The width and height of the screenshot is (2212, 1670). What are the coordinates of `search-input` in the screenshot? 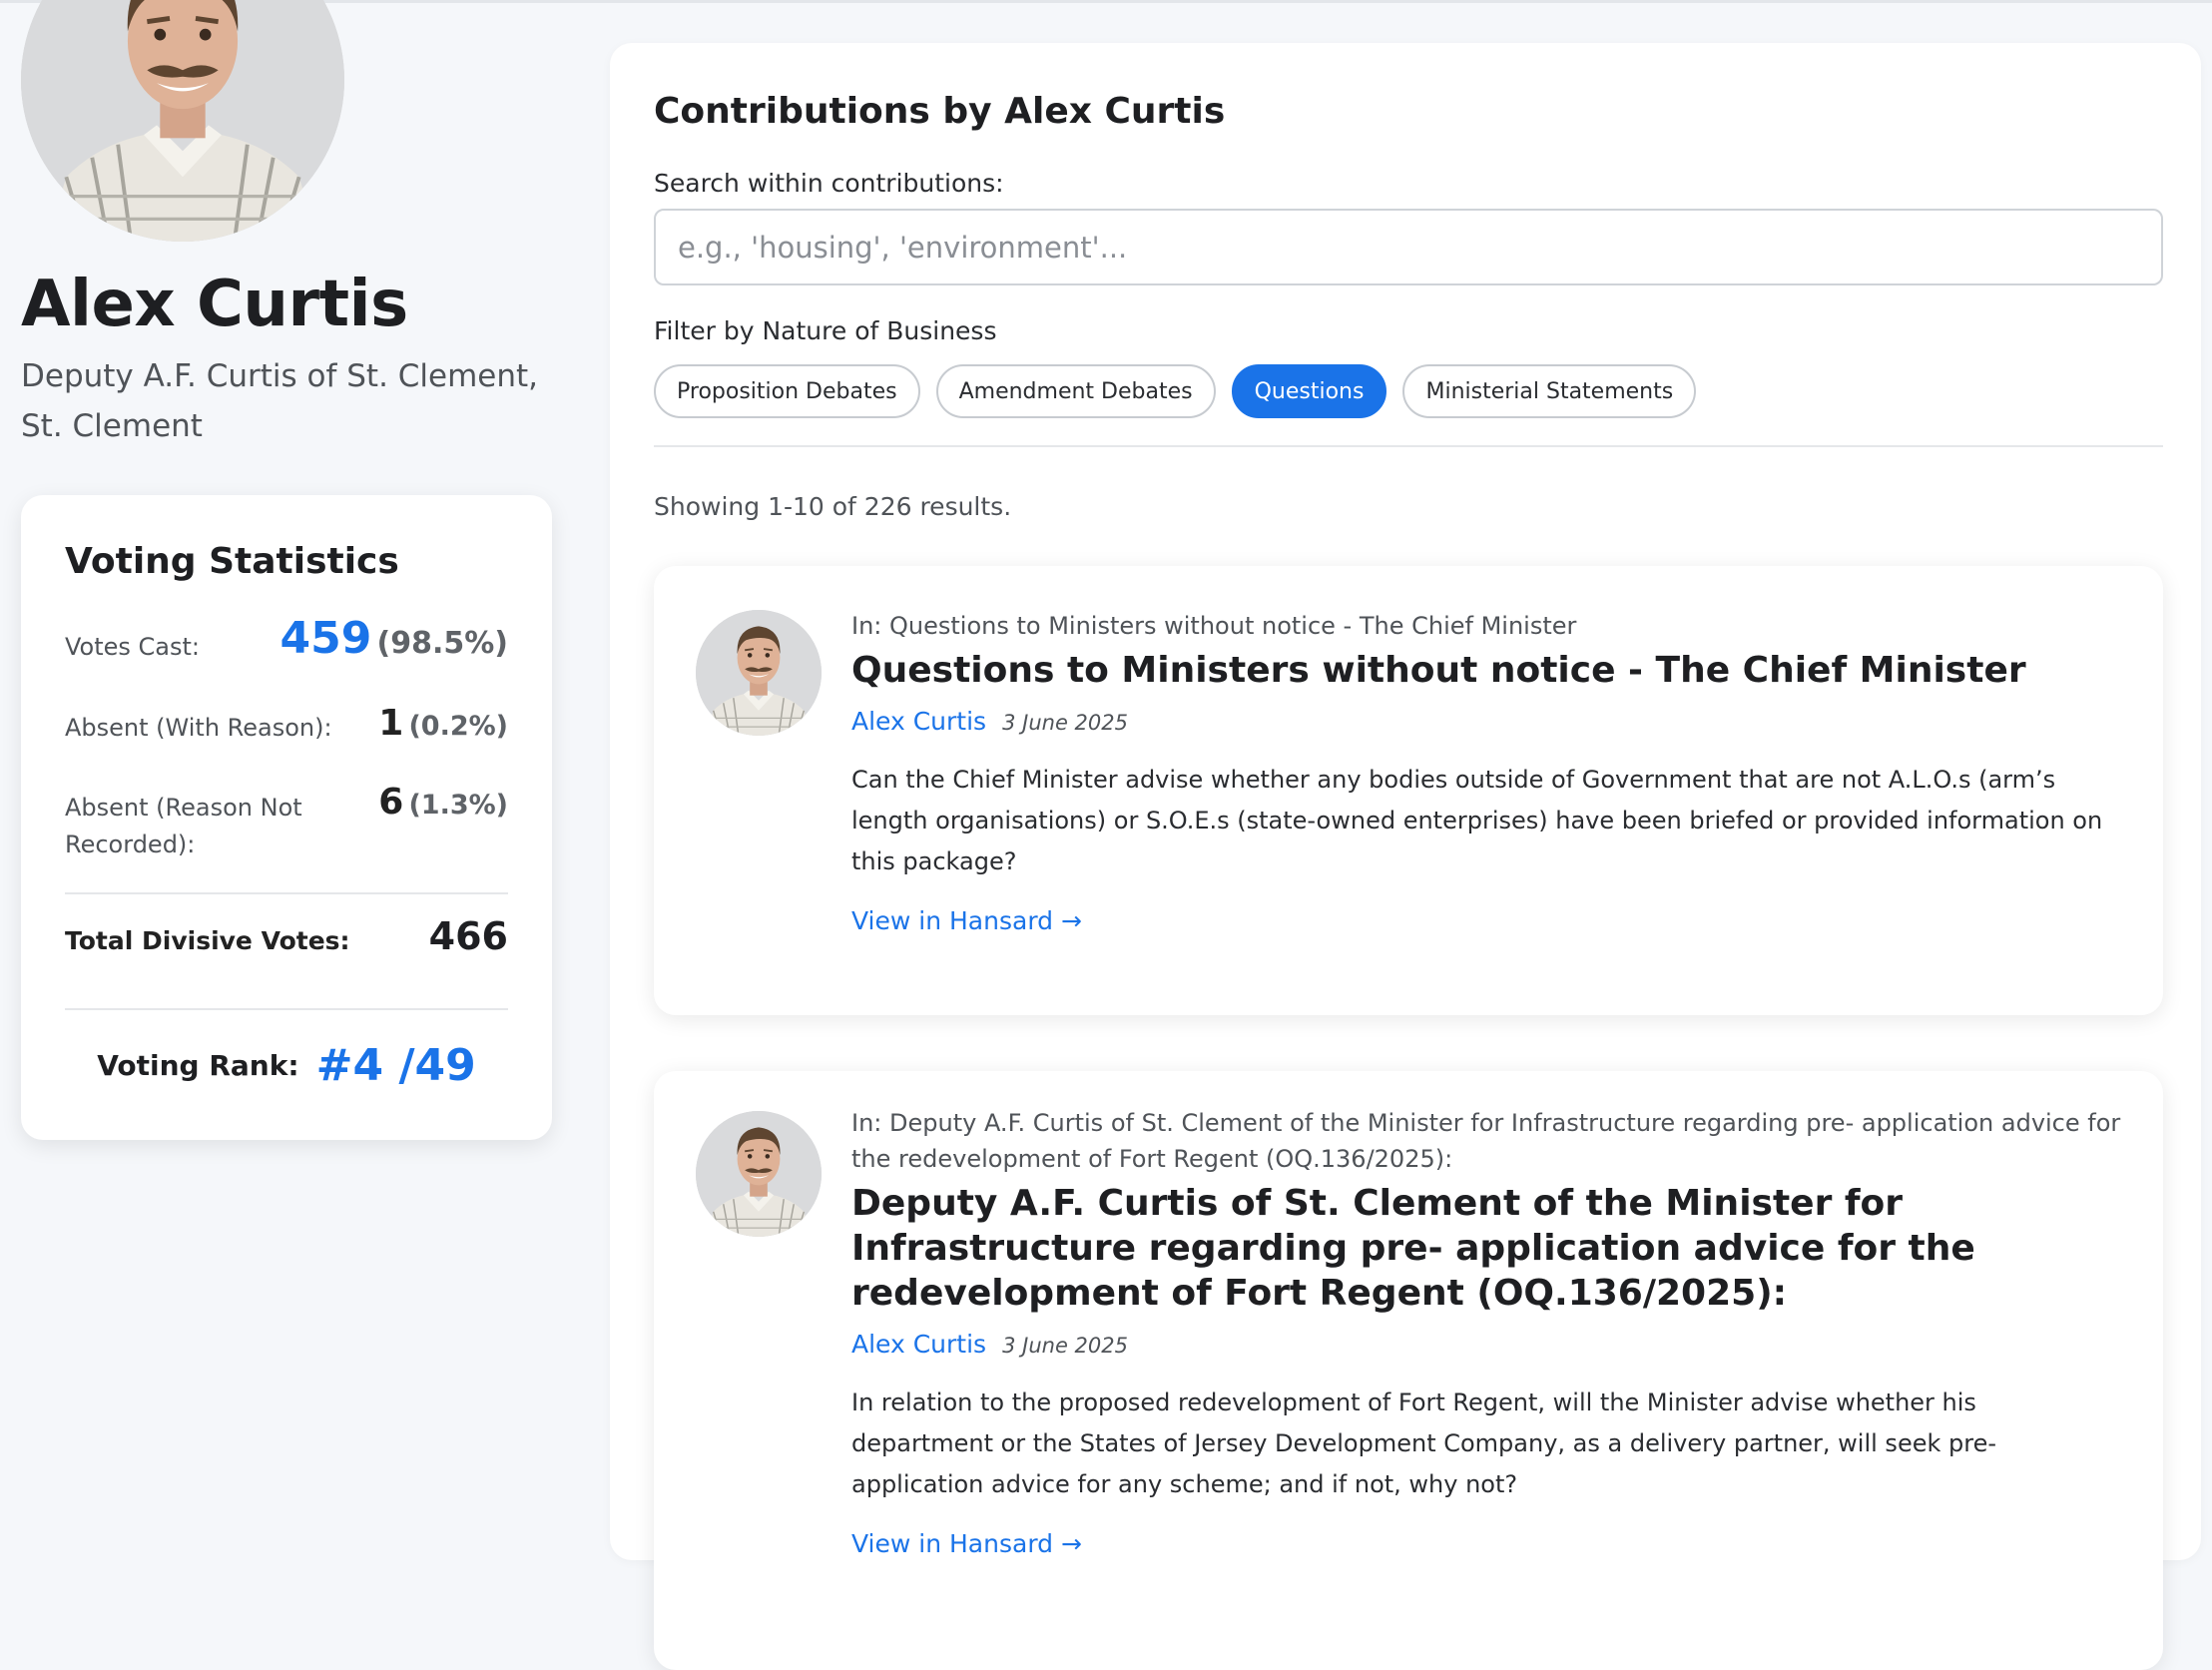 It's located at (1408, 247).